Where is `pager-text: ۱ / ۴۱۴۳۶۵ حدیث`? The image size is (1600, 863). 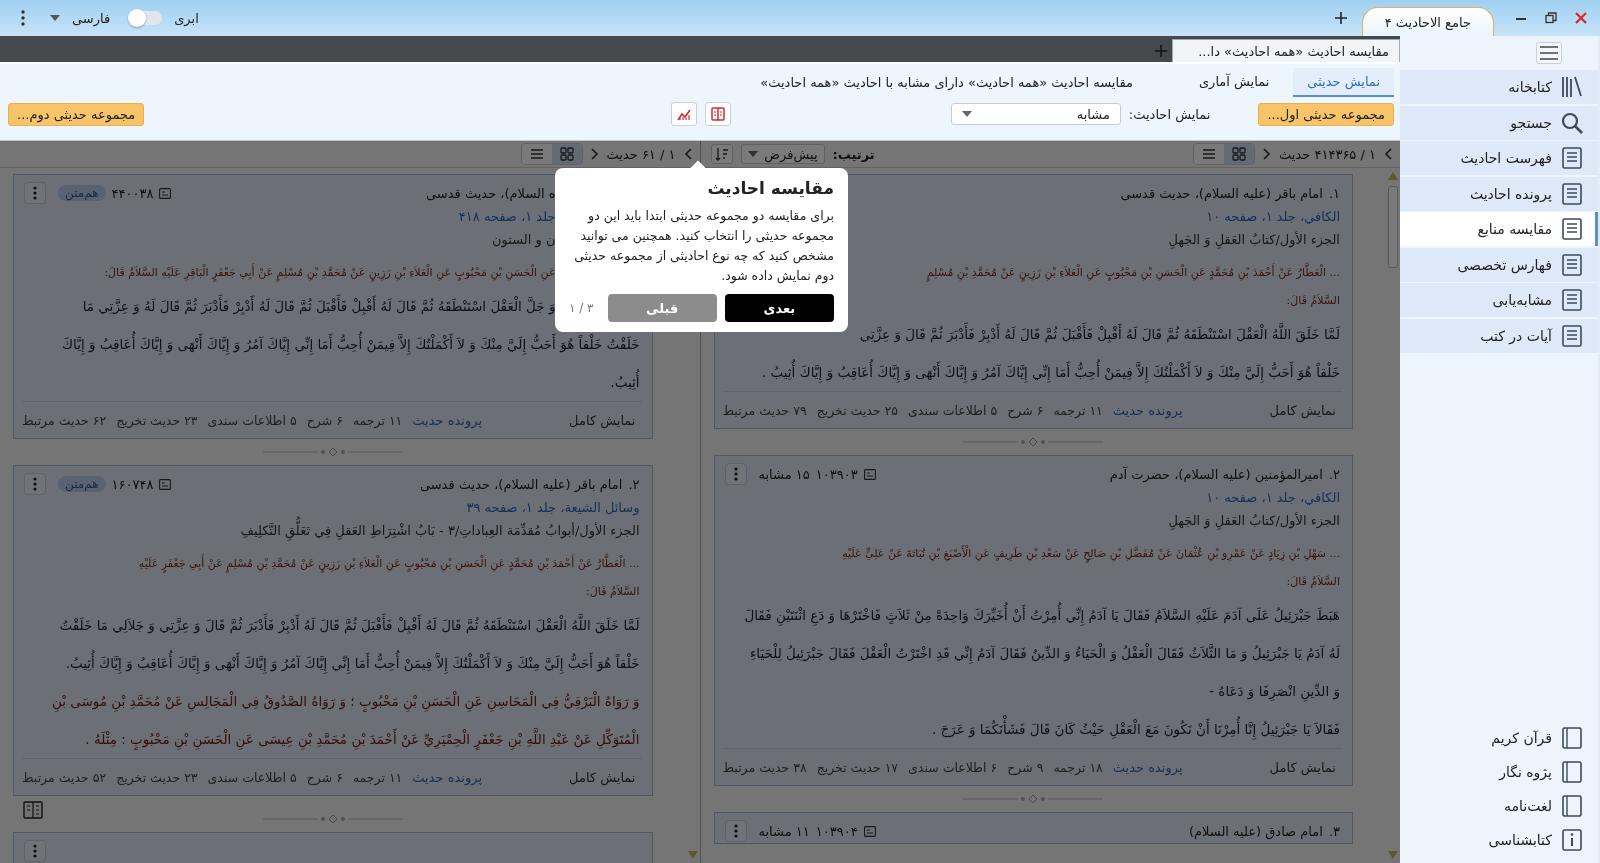 pager-text: ۱ / ۴۱۴۳۶۵ حدیث is located at coordinates (1327, 154).